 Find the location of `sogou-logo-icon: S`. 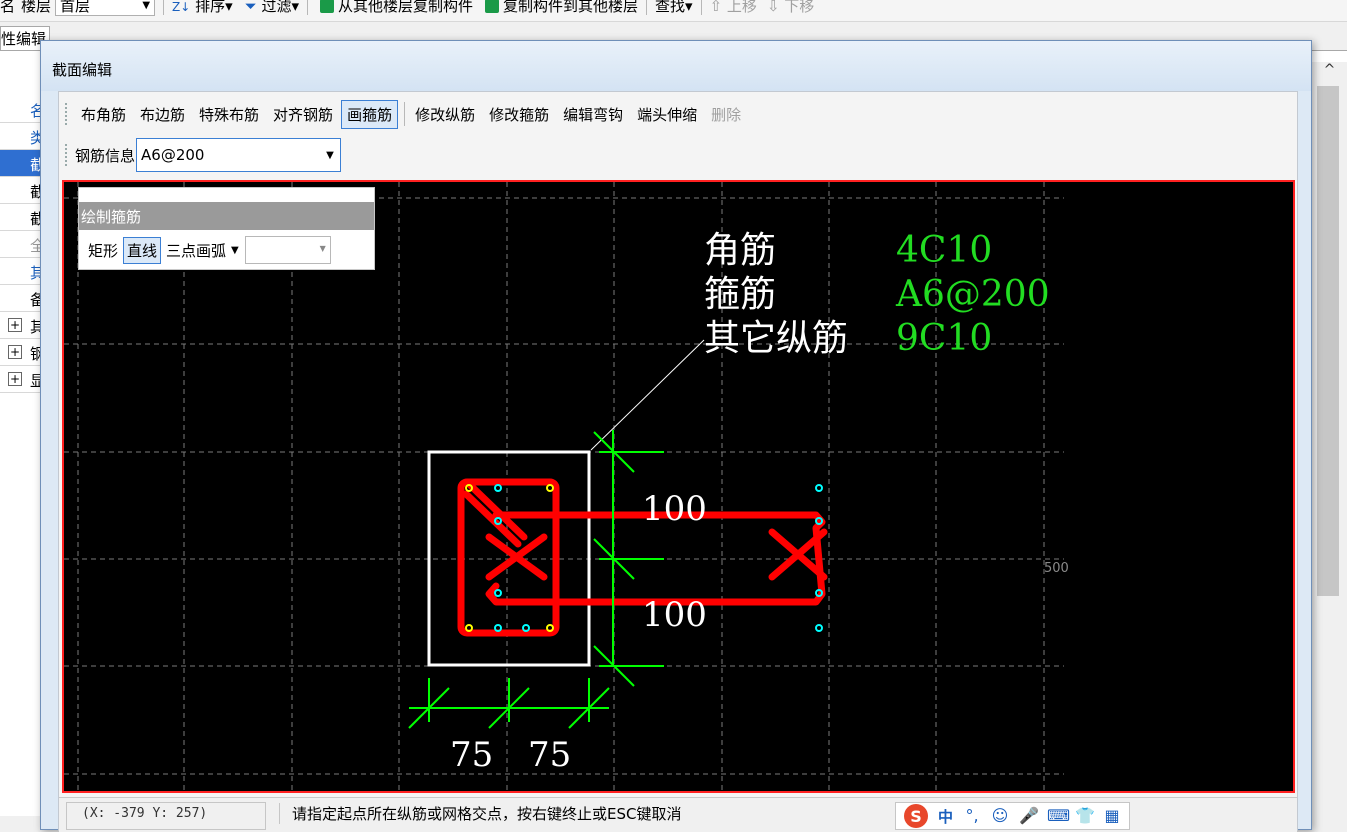

sogou-logo-icon: S is located at coordinates (916, 816).